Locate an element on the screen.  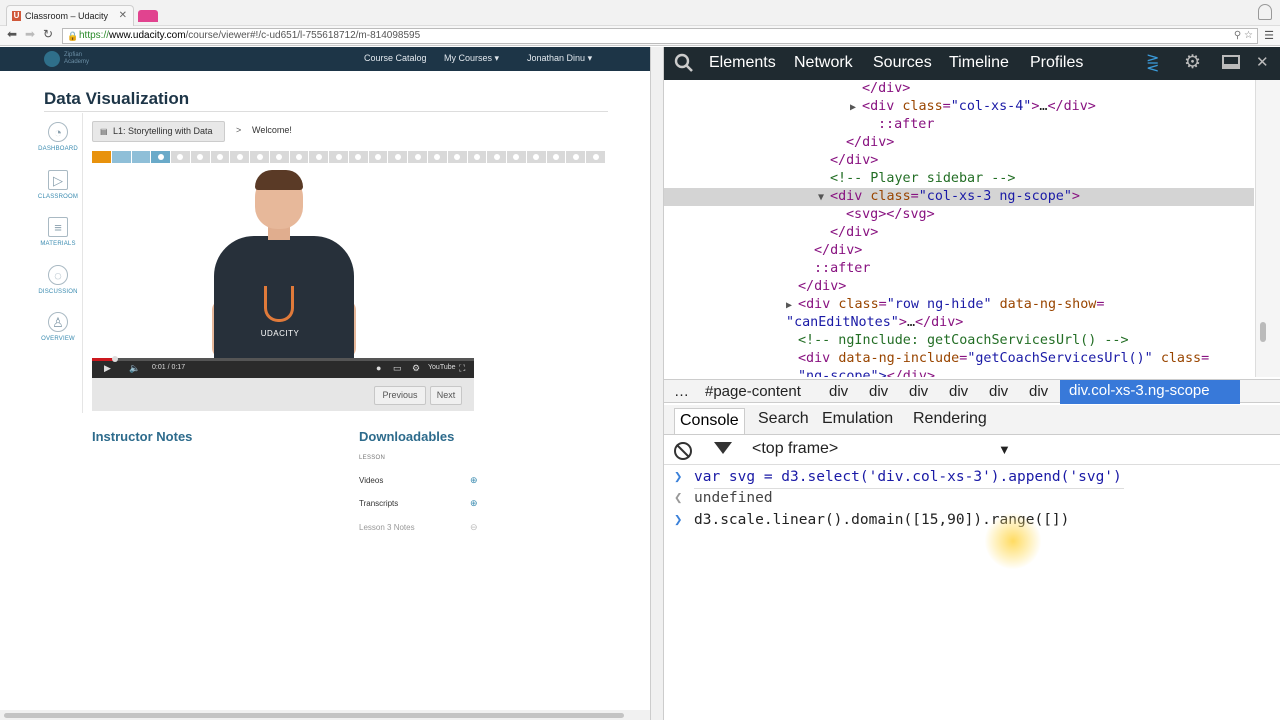
tab-timeline: Timeline is located at coordinates (979, 63).